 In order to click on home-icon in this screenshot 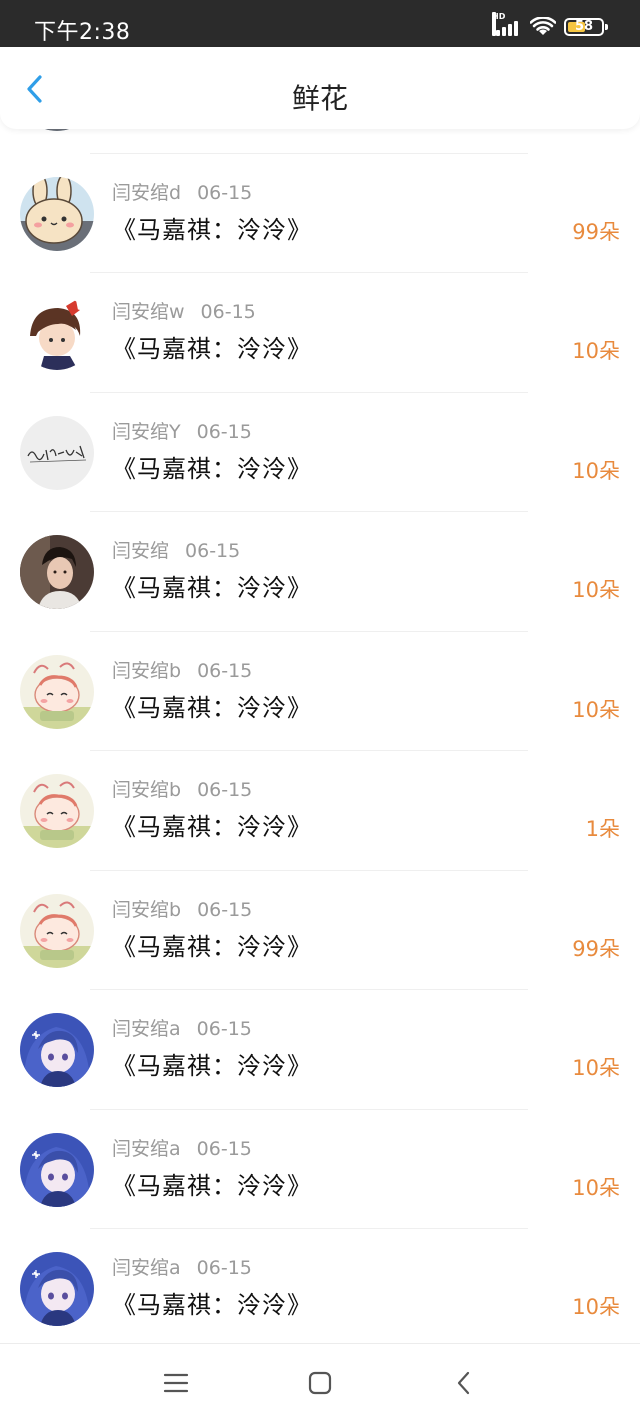, I will do `click(320, 1383)`.